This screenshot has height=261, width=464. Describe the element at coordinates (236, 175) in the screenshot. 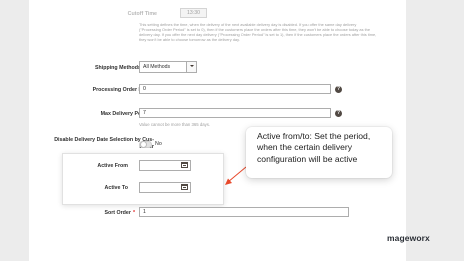

I see `callout-arrow` at that location.